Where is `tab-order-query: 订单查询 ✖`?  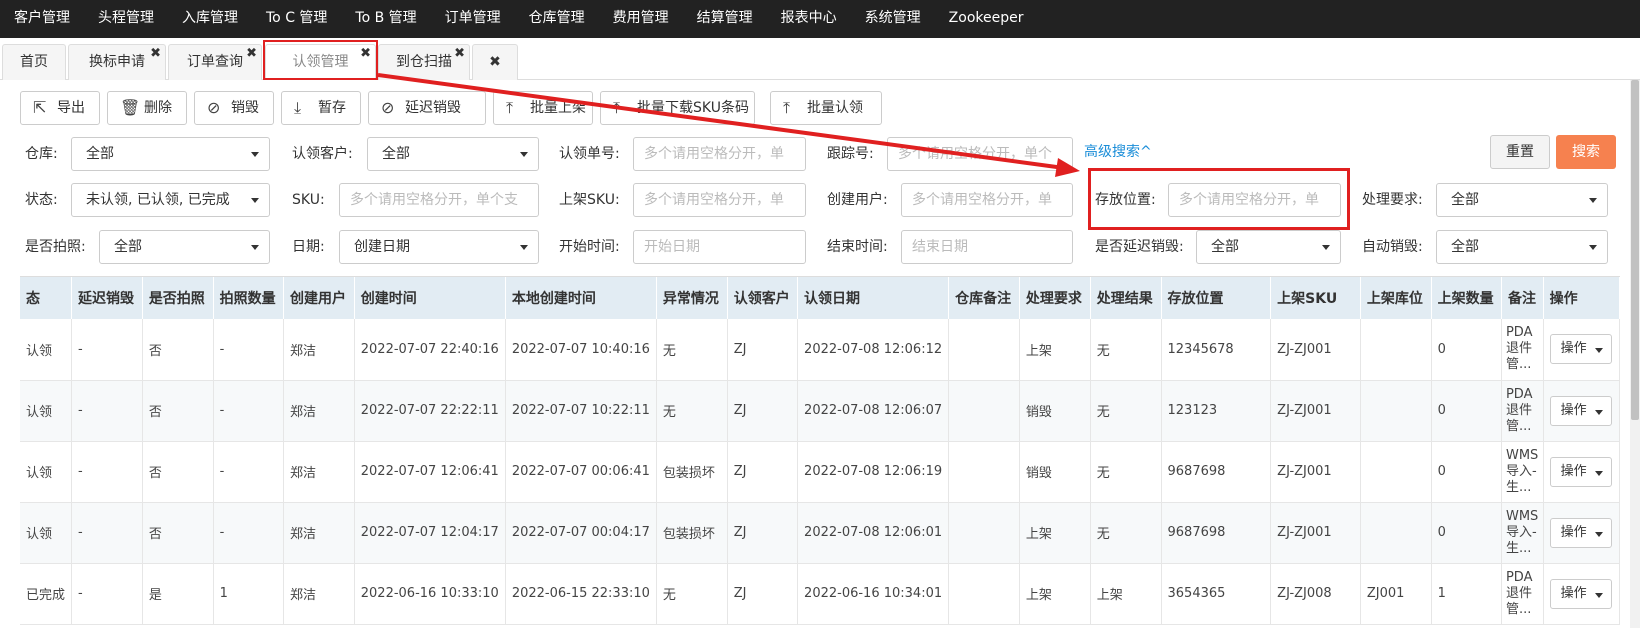 tab-order-query: 订单查询 ✖ is located at coordinates (215, 62).